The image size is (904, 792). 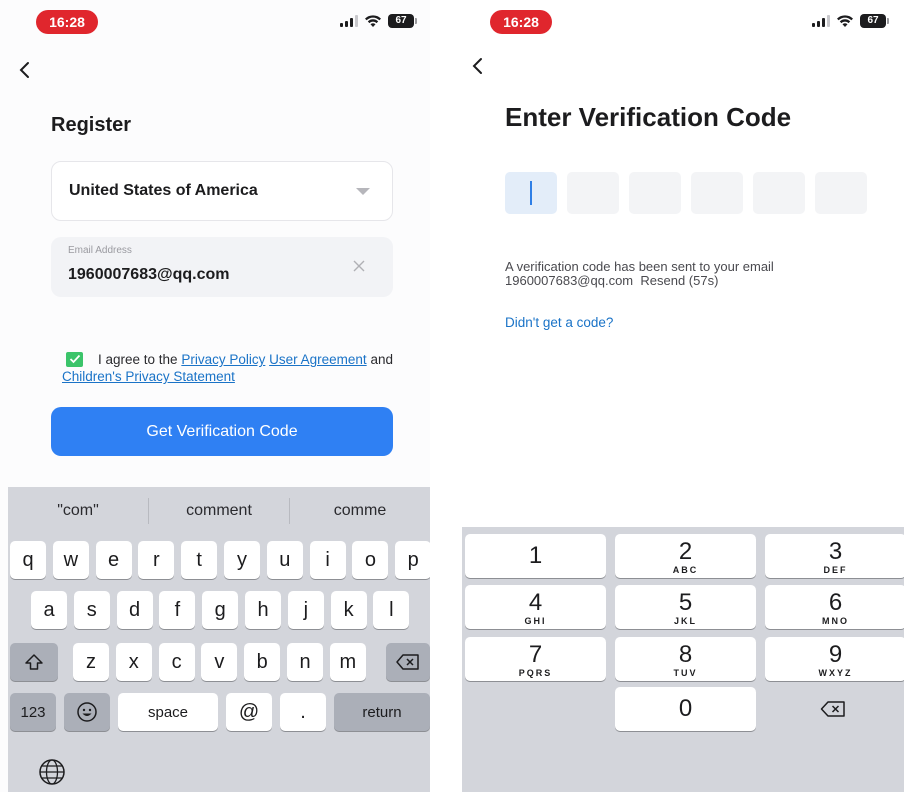 What do you see at coordinates (284, 560) in the screenshot?
I see `key-u: u` at bounding box center [284, 560].